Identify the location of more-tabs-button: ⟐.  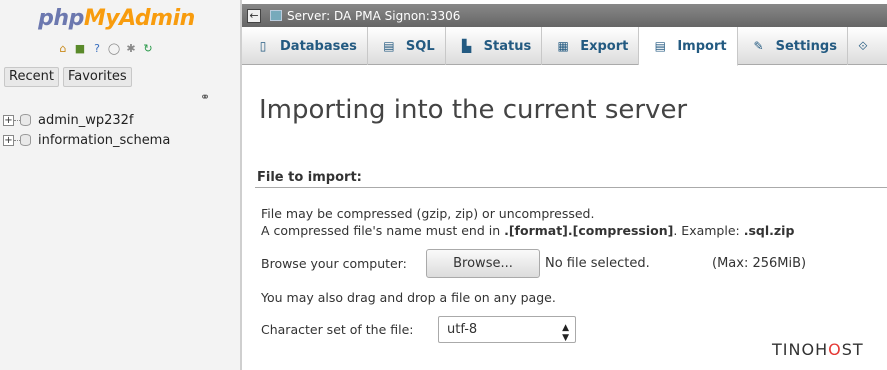
(867, 46).